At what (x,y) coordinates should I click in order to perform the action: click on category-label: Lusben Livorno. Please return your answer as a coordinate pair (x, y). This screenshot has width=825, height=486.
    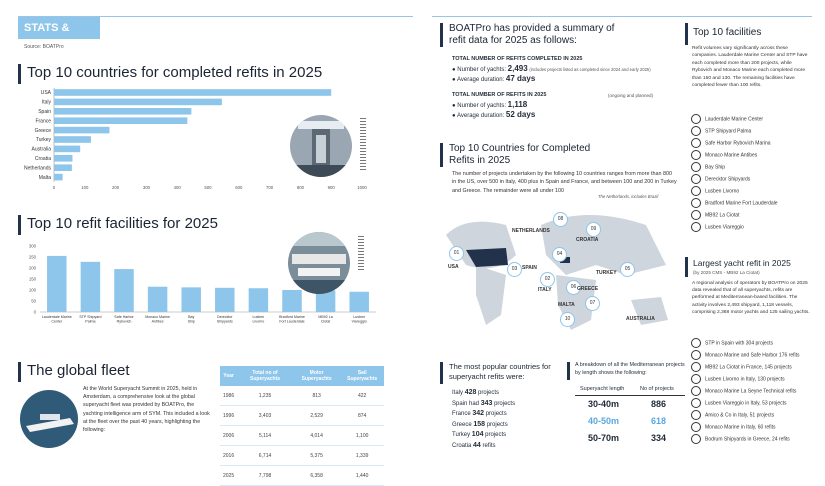
    Looking at the image, I should click on (259, 319).